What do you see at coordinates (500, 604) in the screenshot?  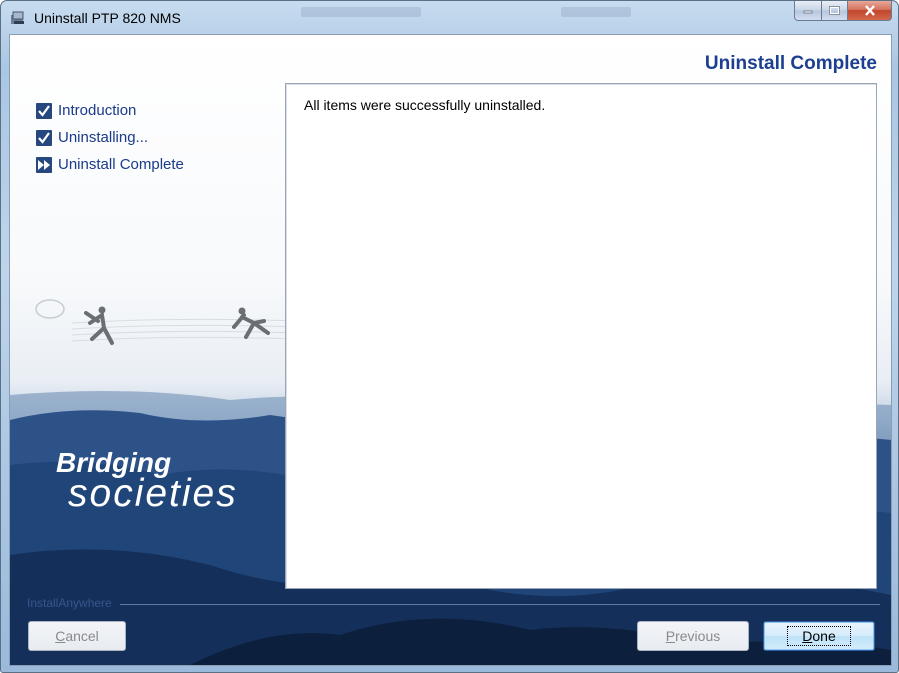 I see `footer-divider` at bounding box center [500, 604].